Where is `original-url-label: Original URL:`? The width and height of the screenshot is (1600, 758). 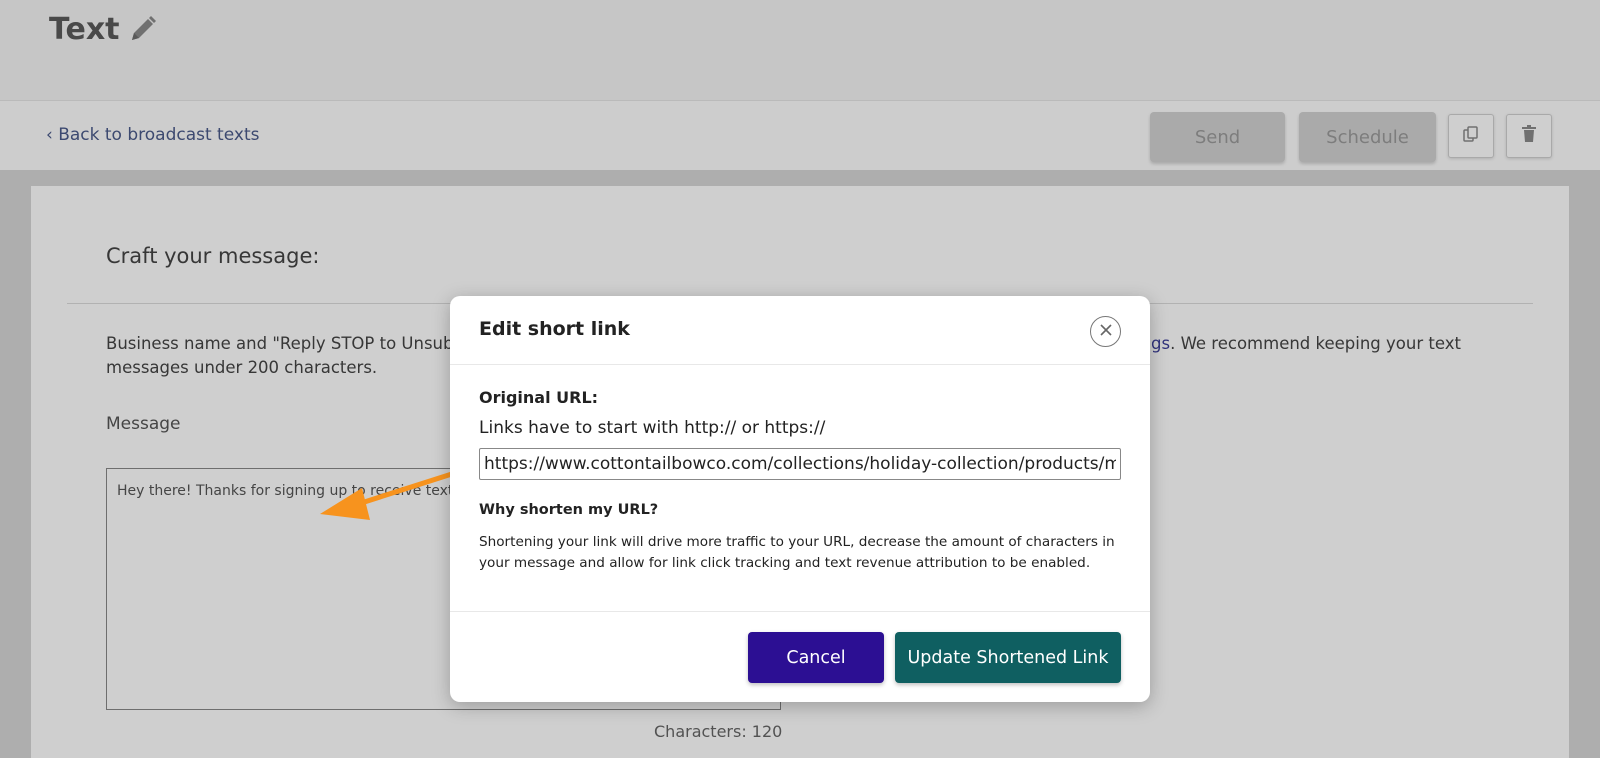 original-url-label: Original URL: is located at coordinates (539, 397).